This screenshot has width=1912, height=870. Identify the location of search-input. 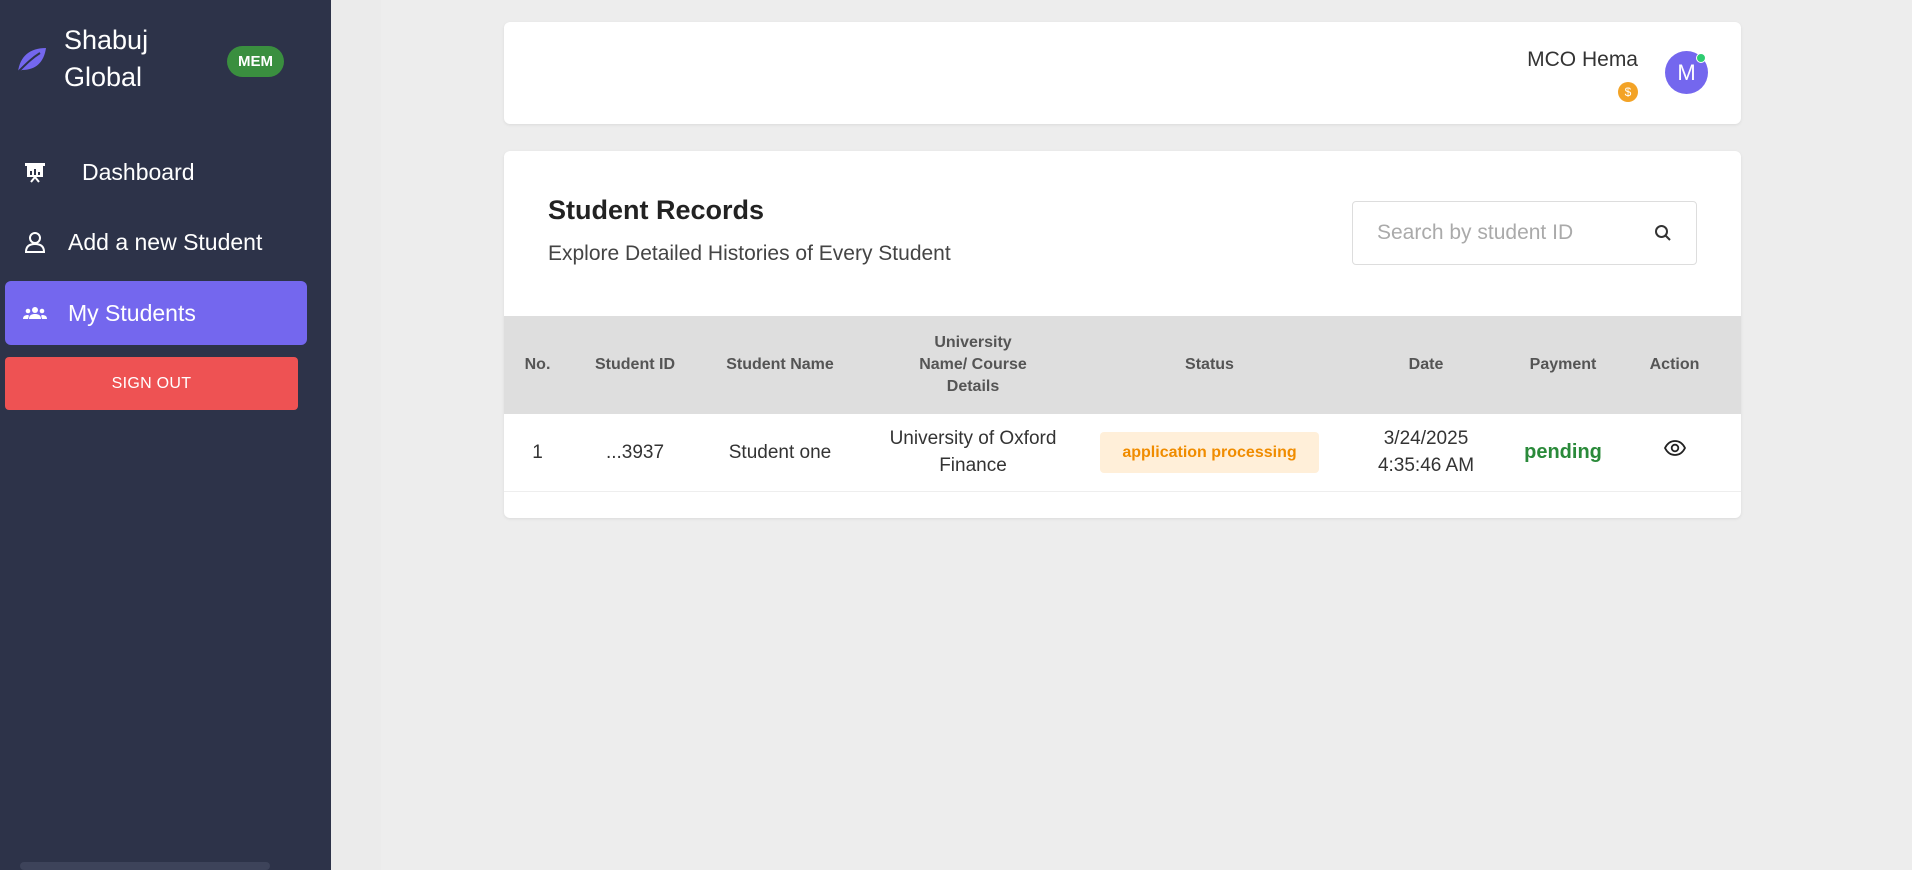
(1514, 233).